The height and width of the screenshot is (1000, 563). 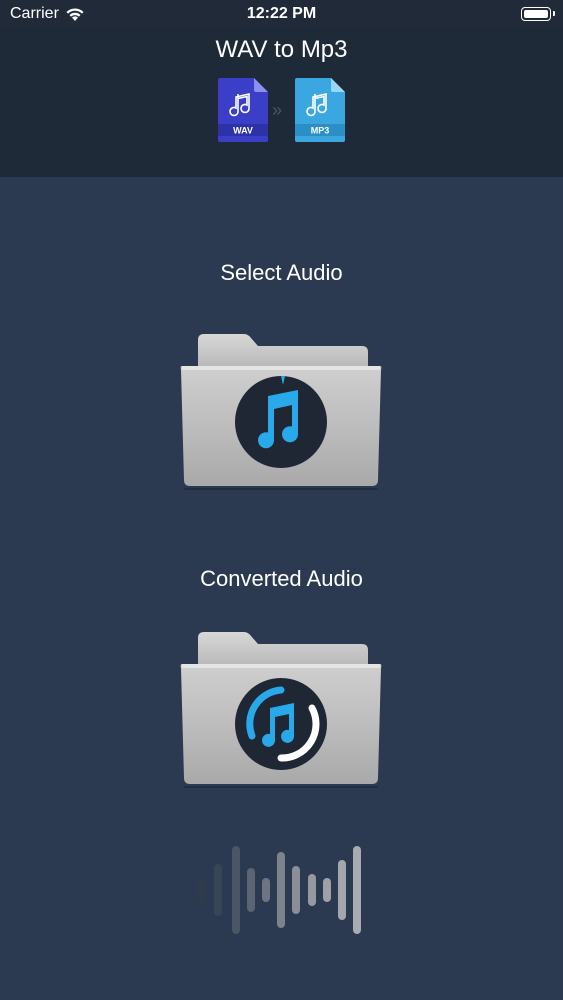 What do you see at coordinates (279, 890) in the screenshot?
I see `waveform-icon` at bounding box center [279, 890].